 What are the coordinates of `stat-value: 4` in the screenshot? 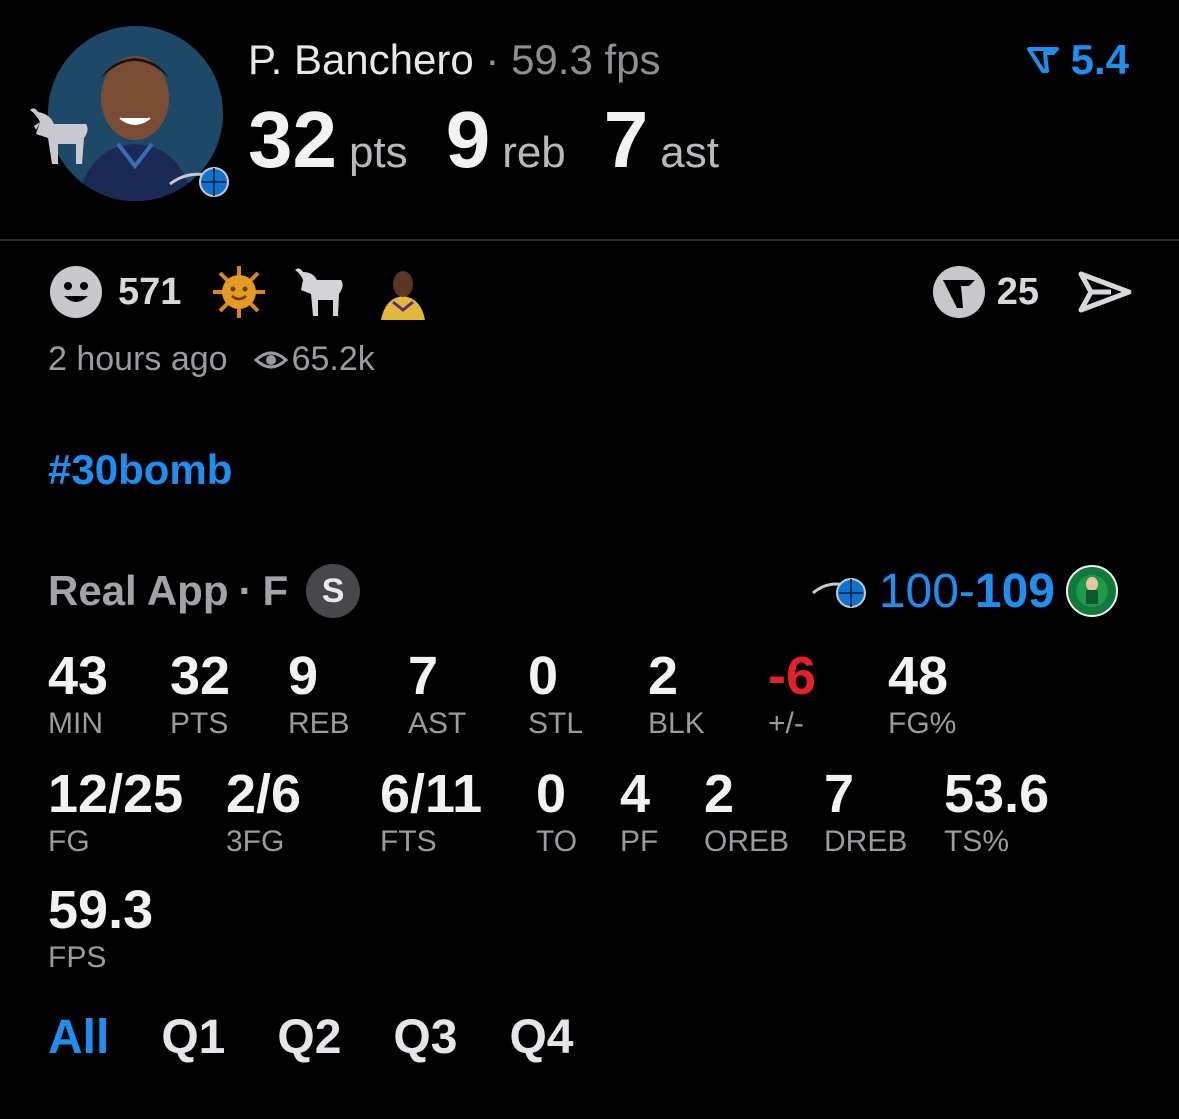 It's located at (635, 794).